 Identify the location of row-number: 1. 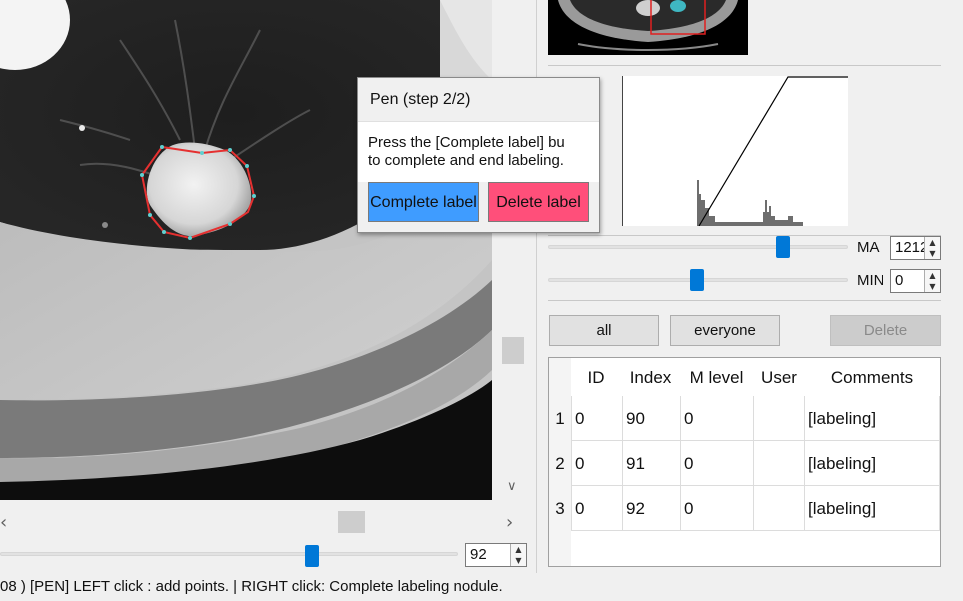
(560, 419).